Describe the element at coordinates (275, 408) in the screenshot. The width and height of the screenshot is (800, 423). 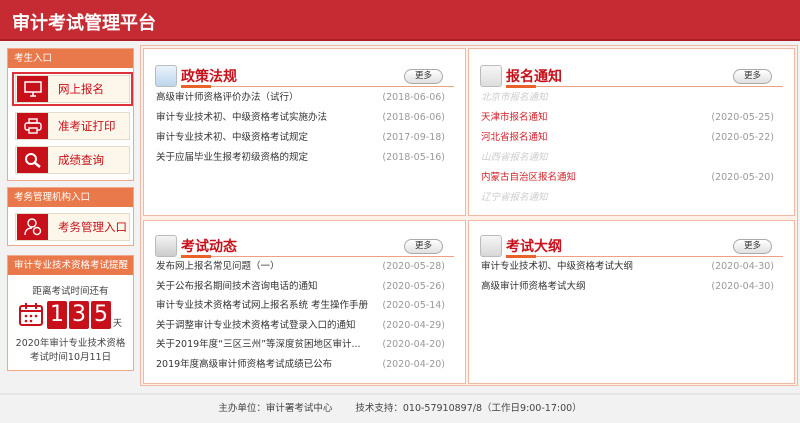
I see `footer-host: 主办单位：审计署考试中心` at that location.